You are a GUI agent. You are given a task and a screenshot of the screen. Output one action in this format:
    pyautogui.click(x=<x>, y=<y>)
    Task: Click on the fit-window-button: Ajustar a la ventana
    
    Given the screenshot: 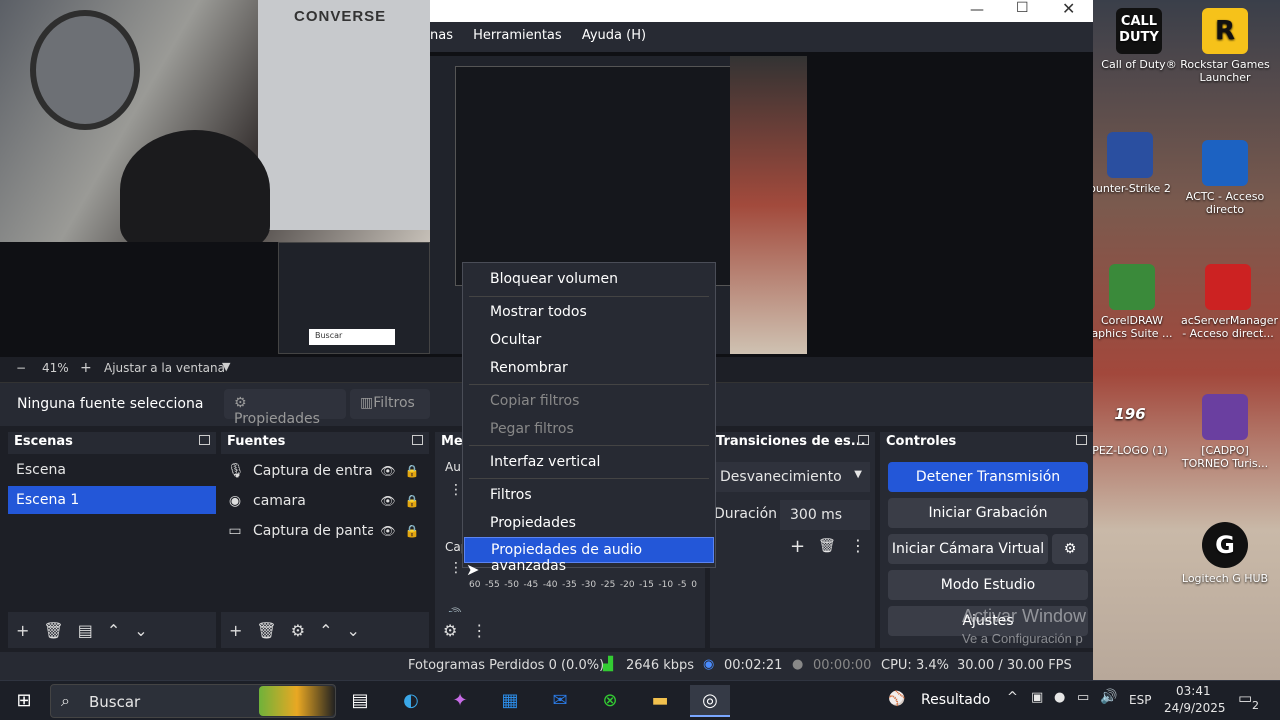 What is the action you would take?
    pyautogui.click(x=164, y=368)
    